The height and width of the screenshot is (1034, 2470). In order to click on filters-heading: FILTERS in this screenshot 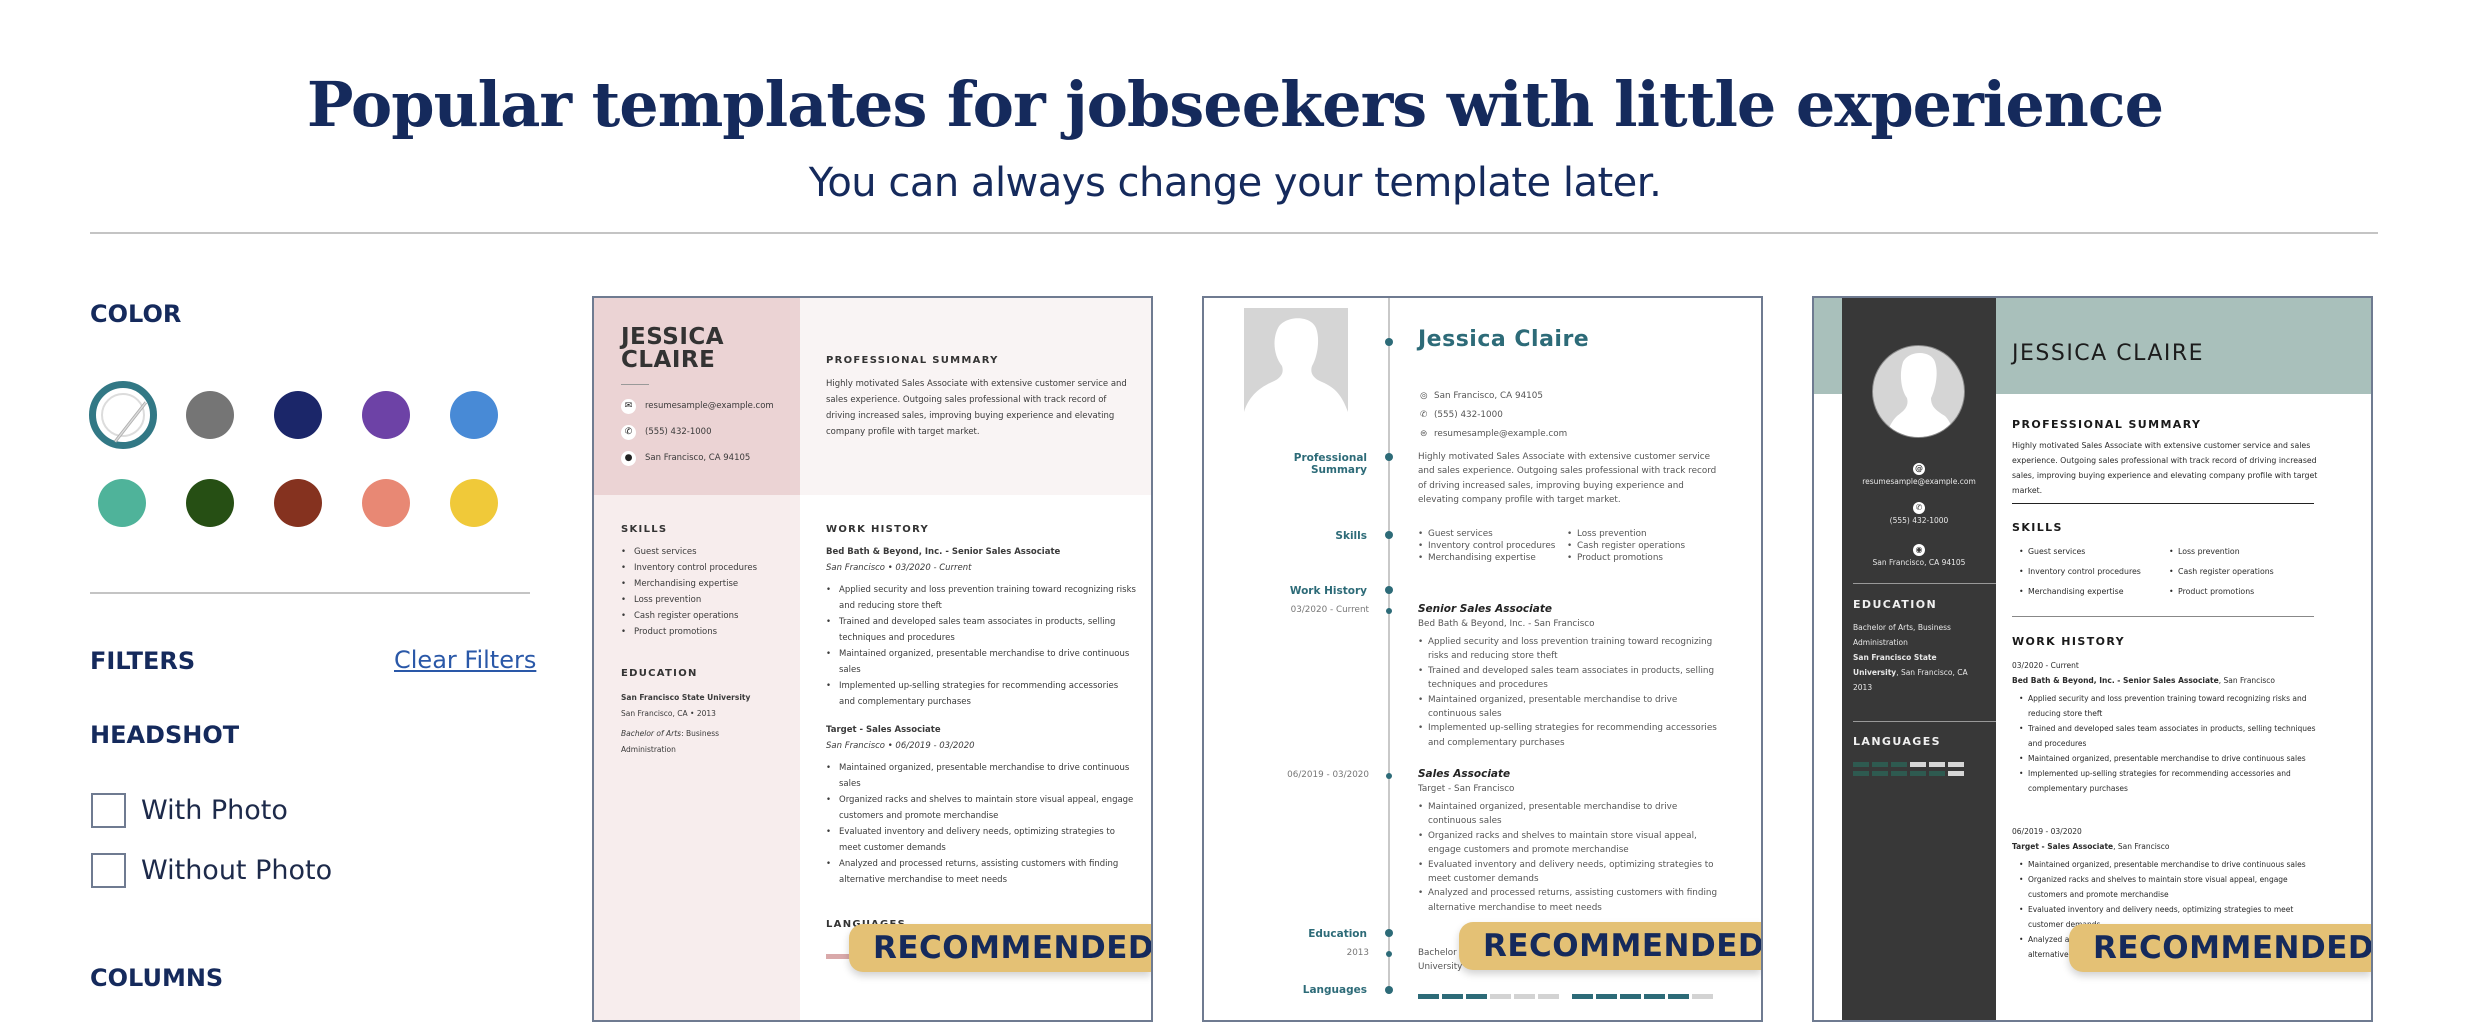, I will do `click(143, 661)`.